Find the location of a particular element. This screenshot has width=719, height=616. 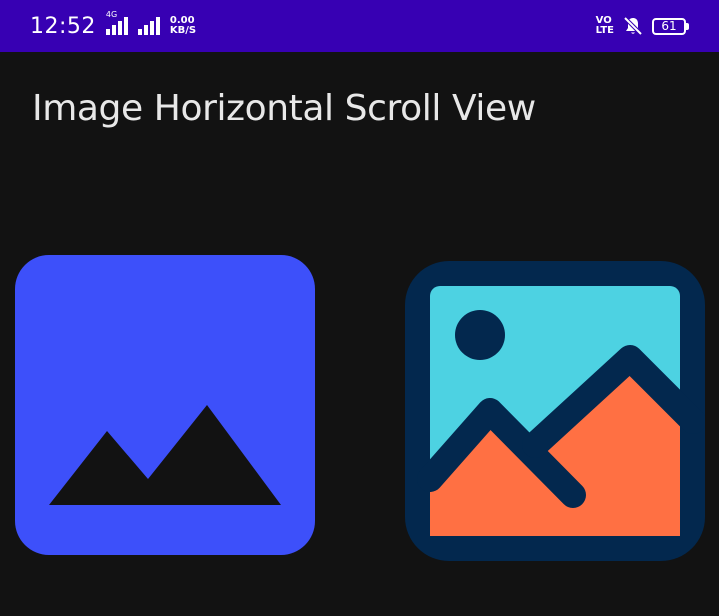

data-speed-indicator: 0.00 KB/S is located at coordinates (183, 26).